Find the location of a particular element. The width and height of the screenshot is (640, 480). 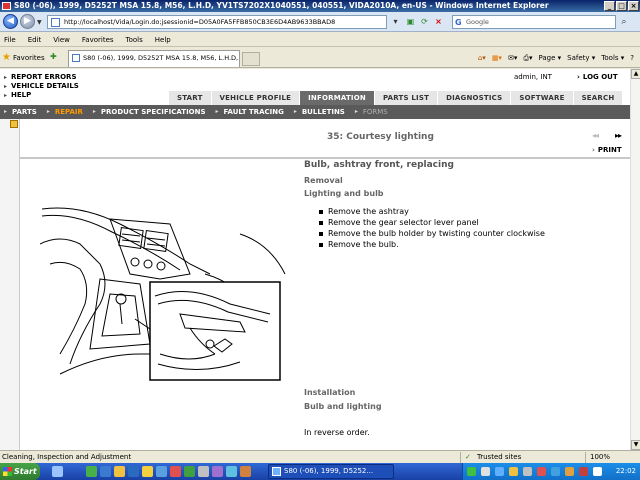

back-button: ◀ is located at coordinates (10, 21).